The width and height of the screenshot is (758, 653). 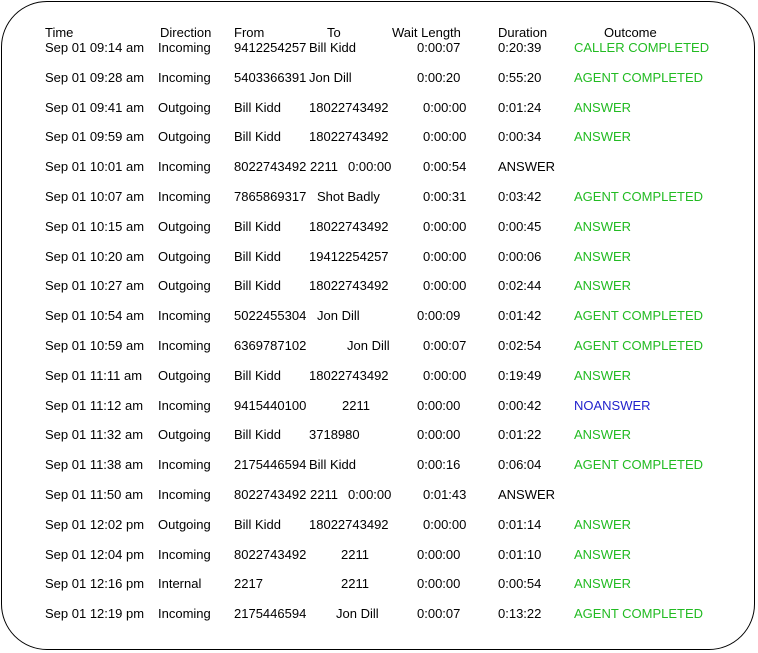 What do you see at coordinates (95, 554) in the screenshot?
I see `cell-time: Sep 01 12:04 pm` at bounding box center [95, 554].